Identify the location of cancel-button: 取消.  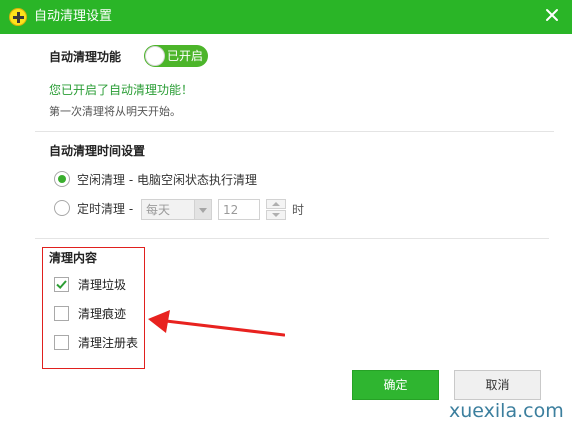
(497, 385).